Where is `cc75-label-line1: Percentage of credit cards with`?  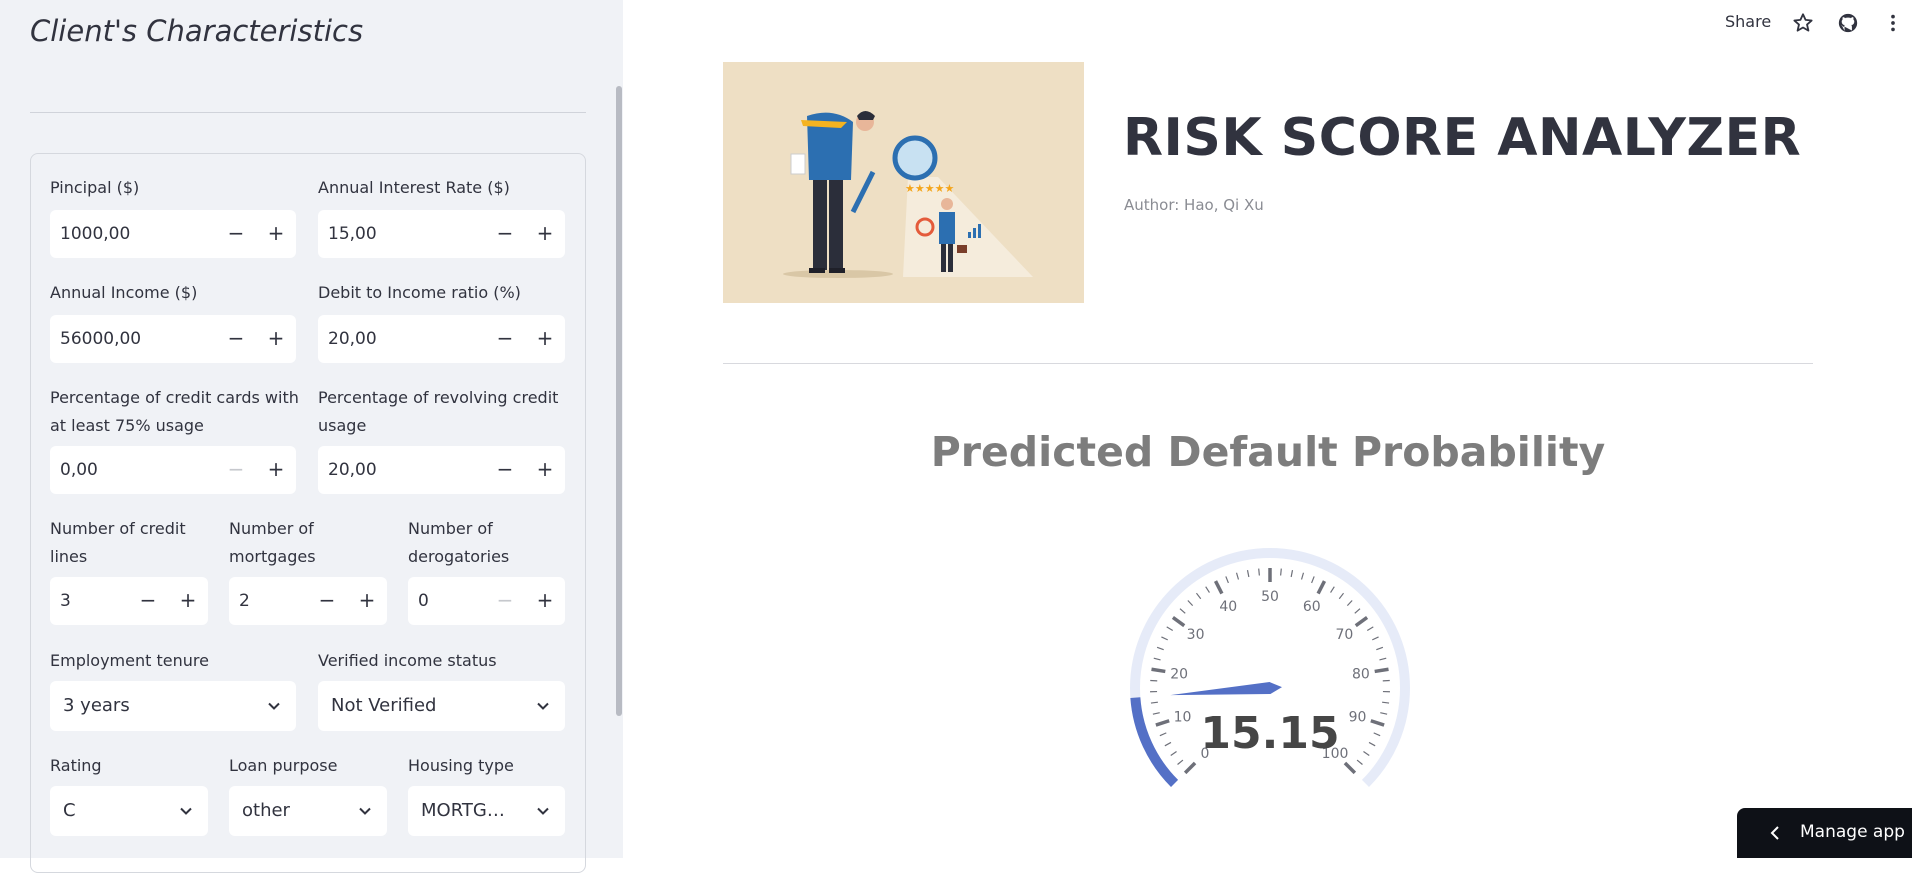 cc75-label-line1: Percentage of credit cards with is located at coordinates (174, 398).